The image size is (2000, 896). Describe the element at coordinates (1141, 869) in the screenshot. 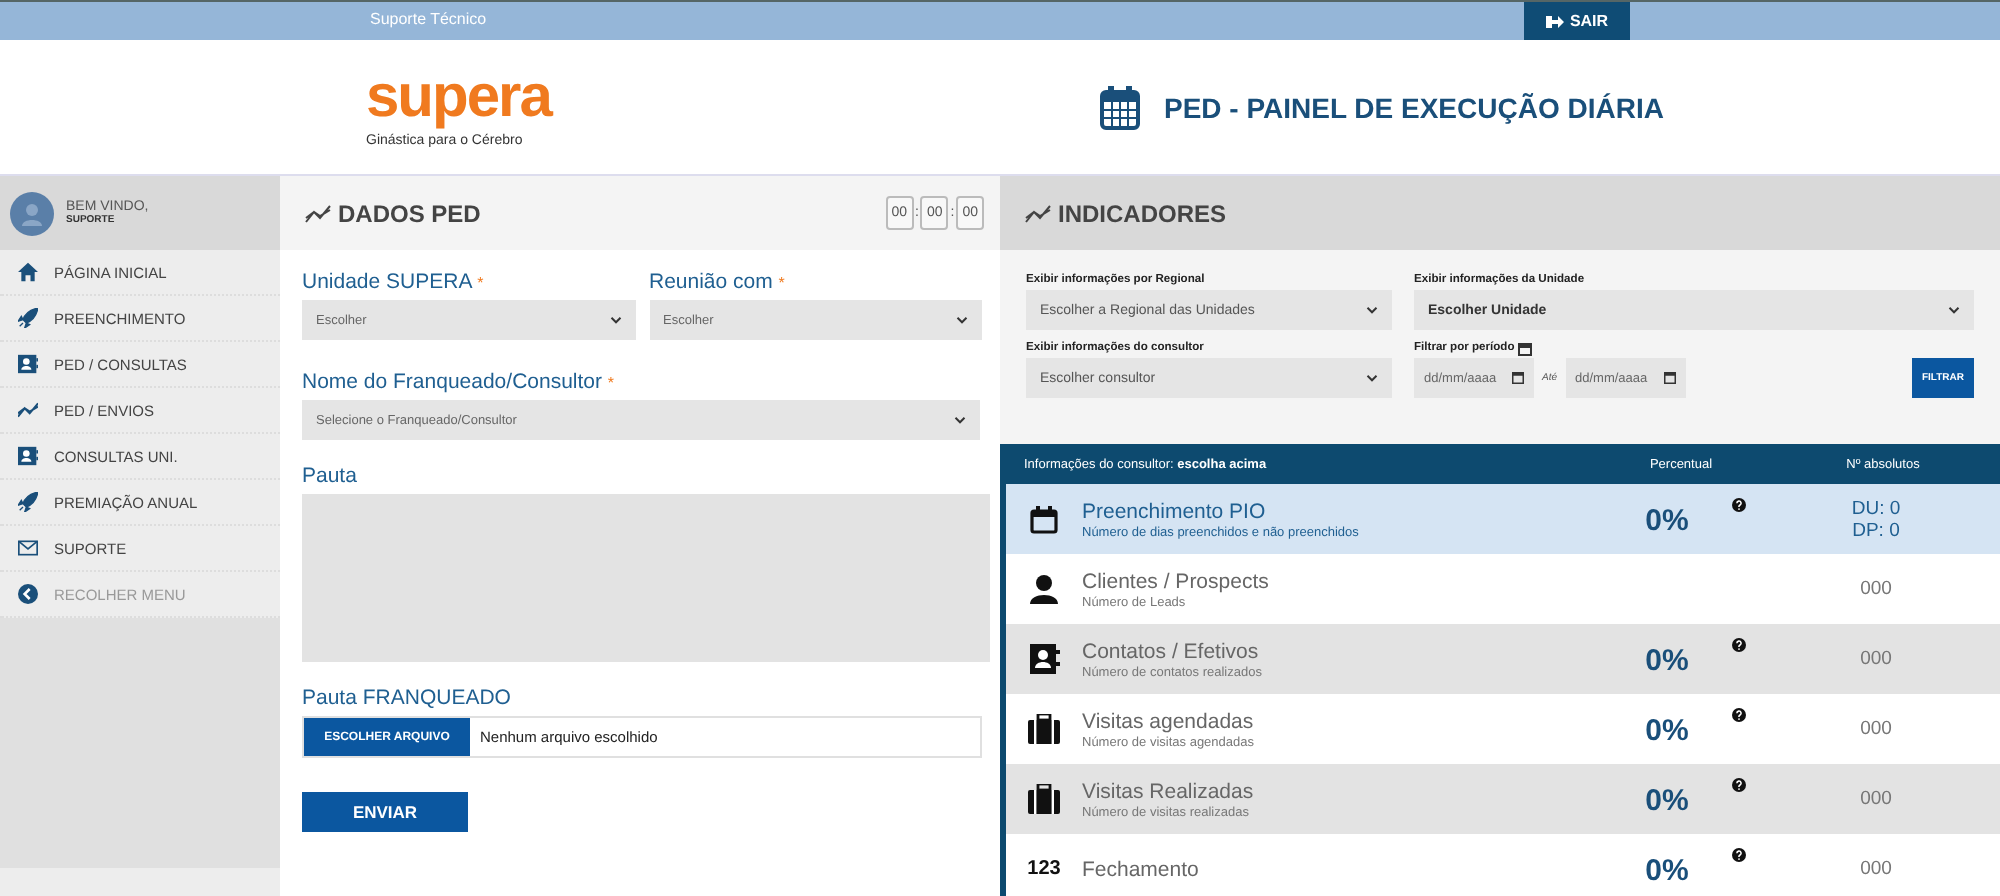

I see `indicator-title: Fechamento` at that location.